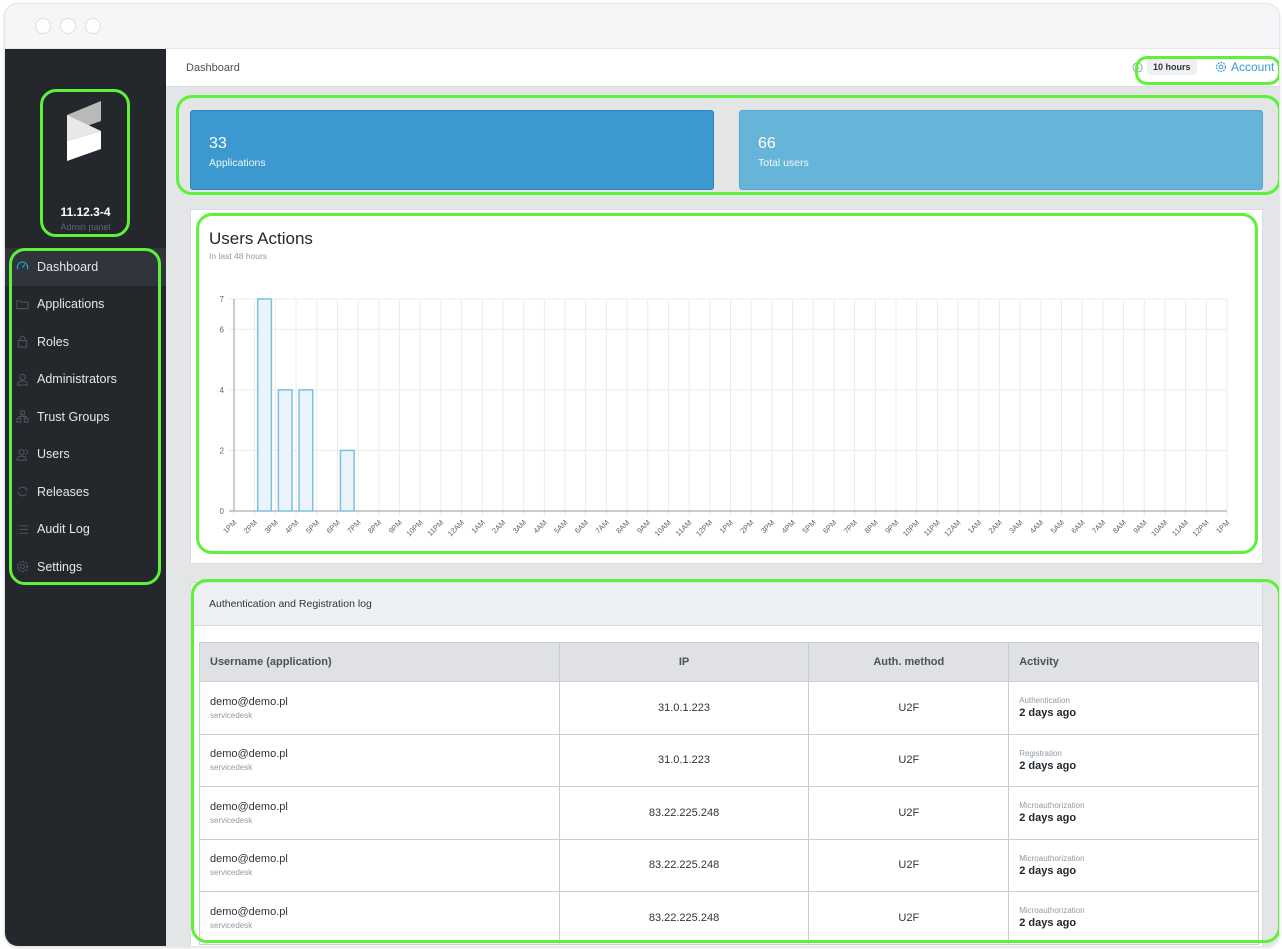 The width and height of the screenshot is (1282, 949). Describe the element at coordinates (643, 526) in the screenshot. I see `x-tick-label: 9AM` at that location.